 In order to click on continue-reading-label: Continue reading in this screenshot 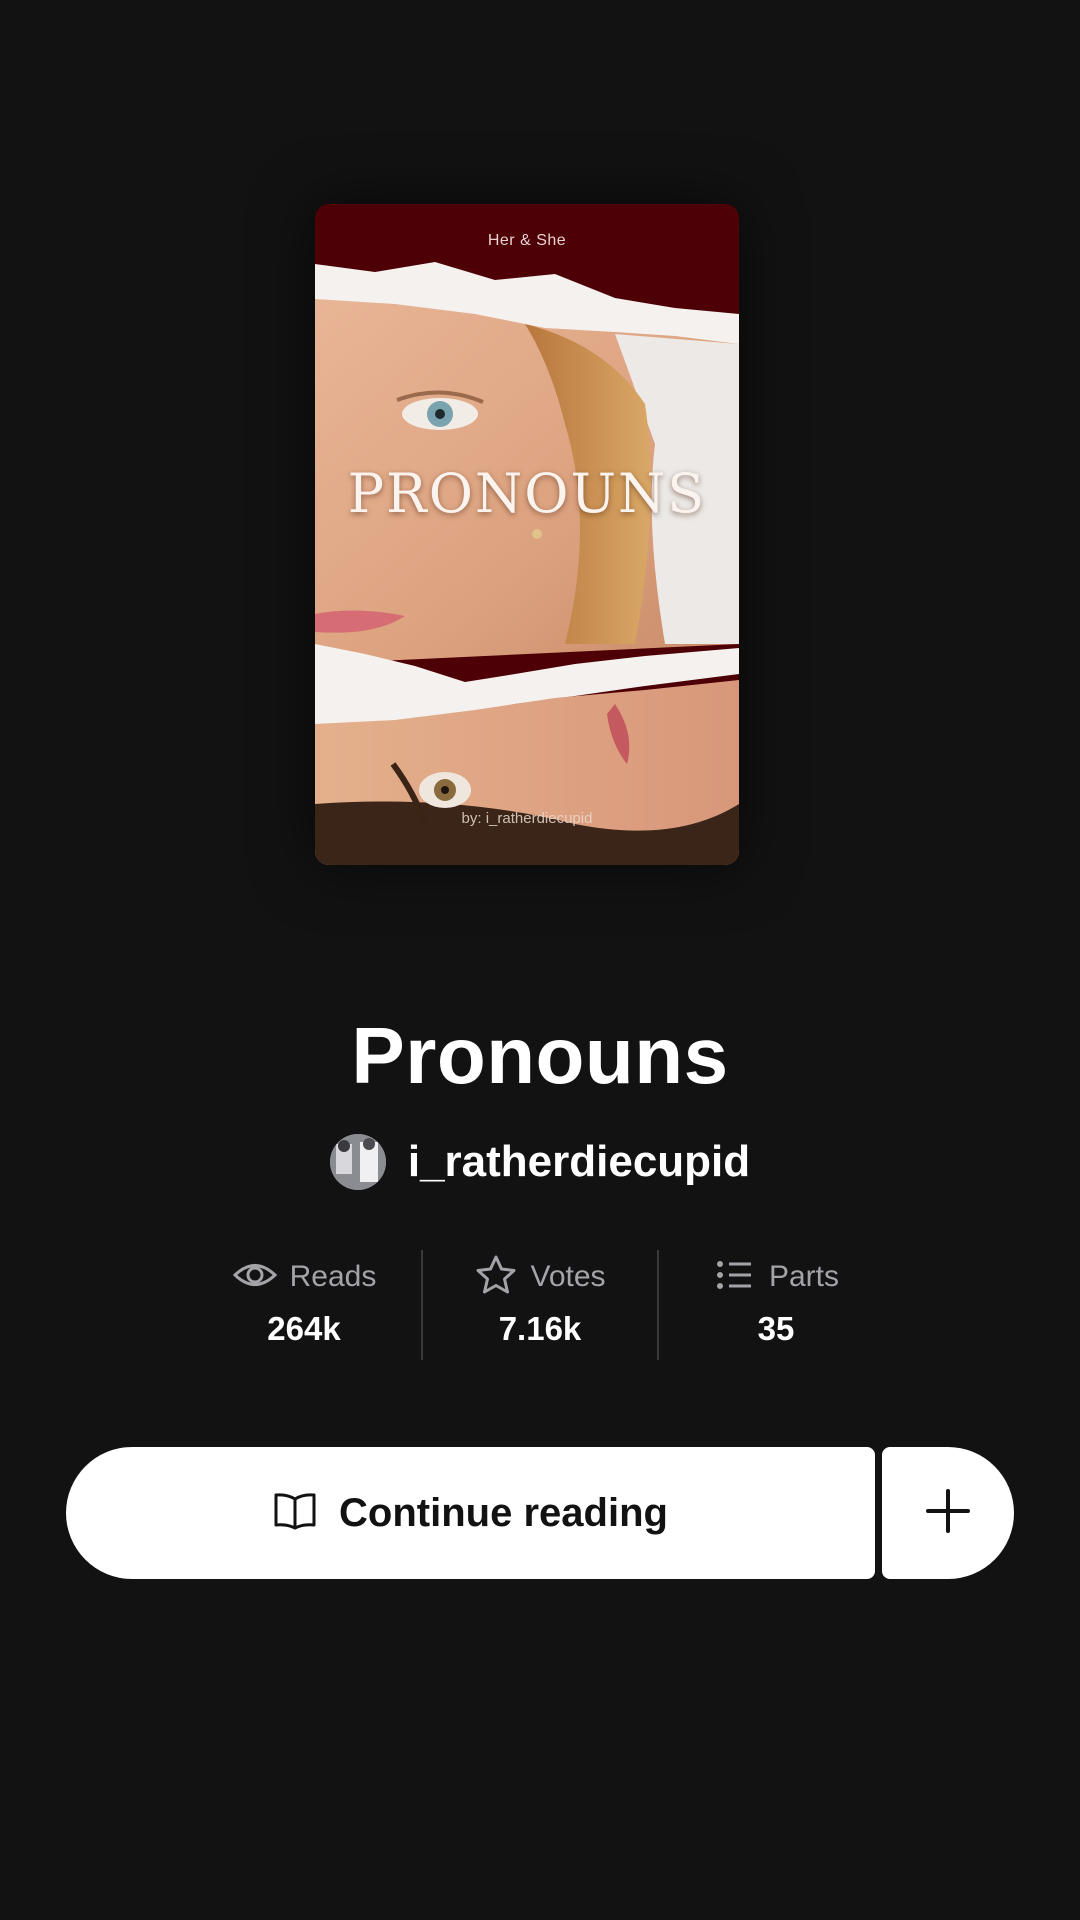, I will do `click(503, 1512)`.